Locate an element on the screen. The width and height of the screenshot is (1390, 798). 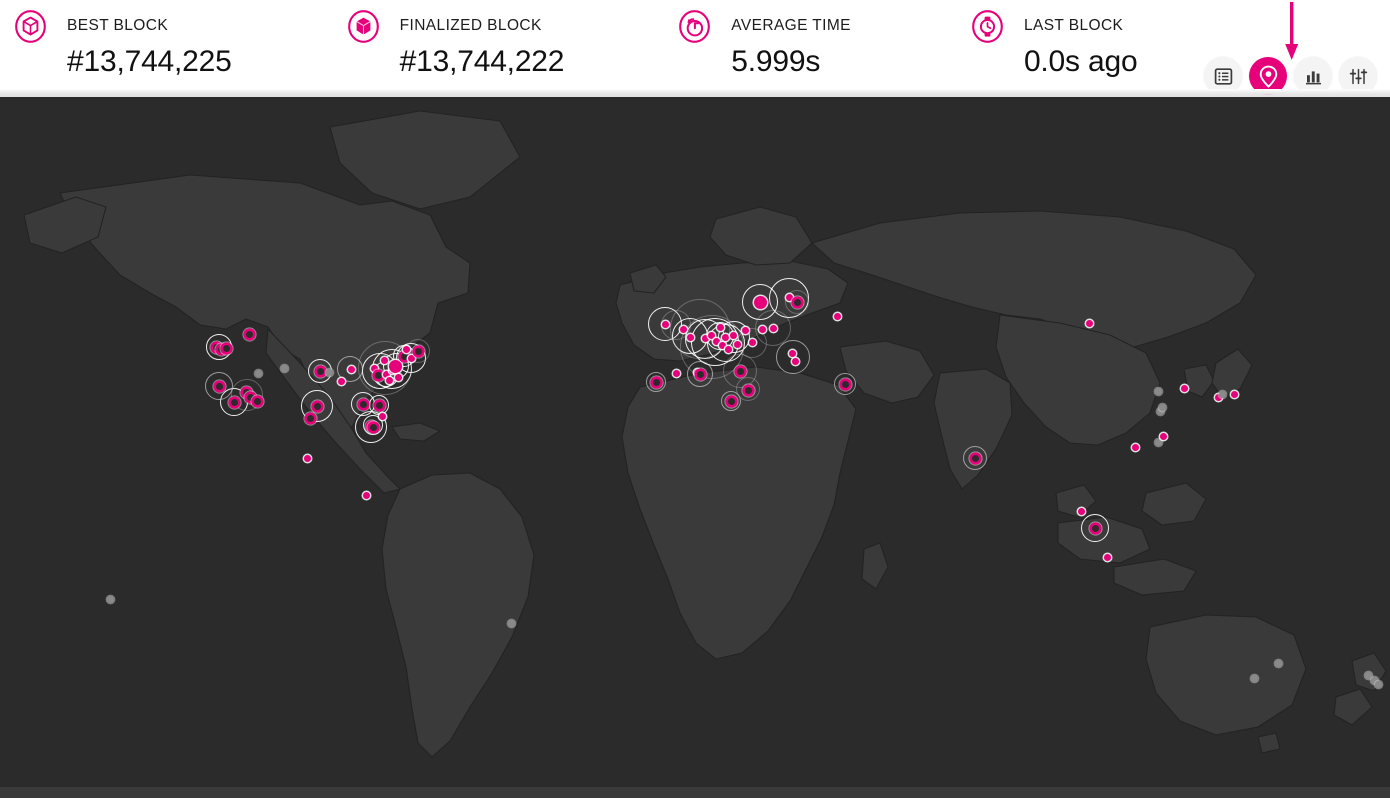
stat-label: BEST BLOCK is located at coordinates (118, 25).